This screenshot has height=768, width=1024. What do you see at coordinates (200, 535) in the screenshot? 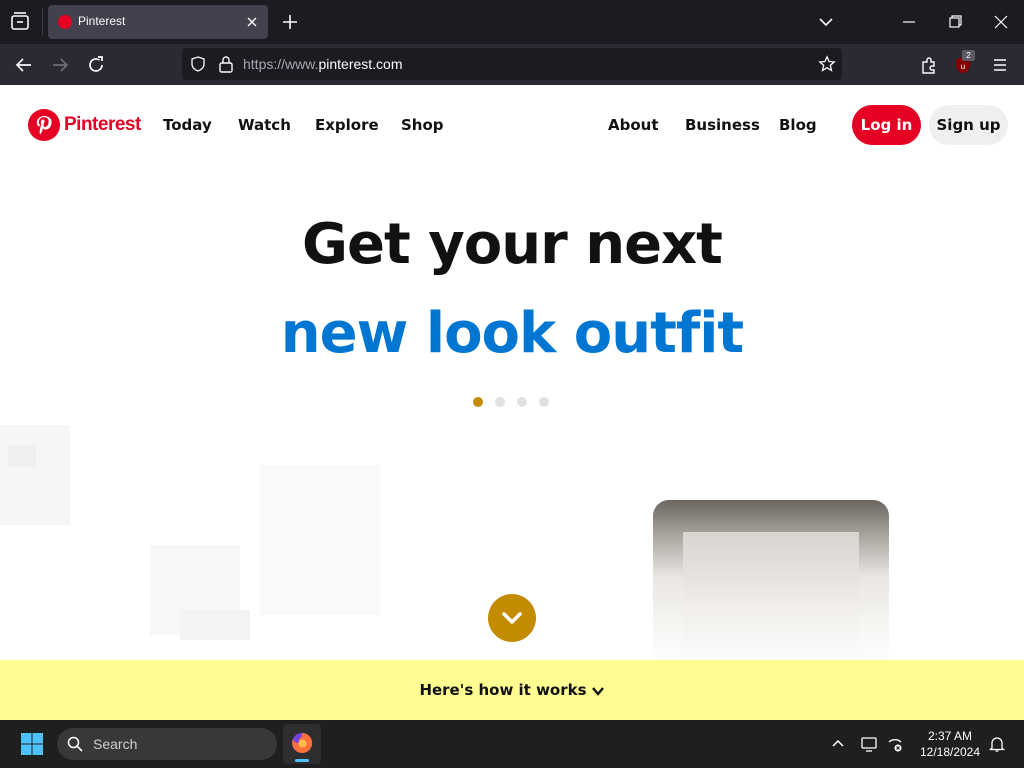
I see `faded-pin-images` at bounding box center [200, 535].